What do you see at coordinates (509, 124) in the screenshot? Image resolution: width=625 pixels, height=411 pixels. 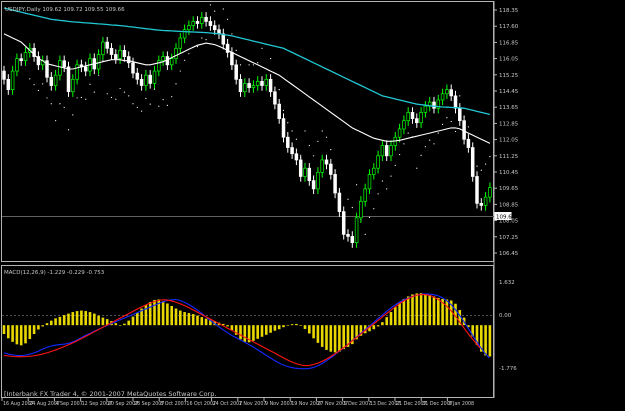 I see `price-tick-label: 112.85` at bounding box center [509, 124].